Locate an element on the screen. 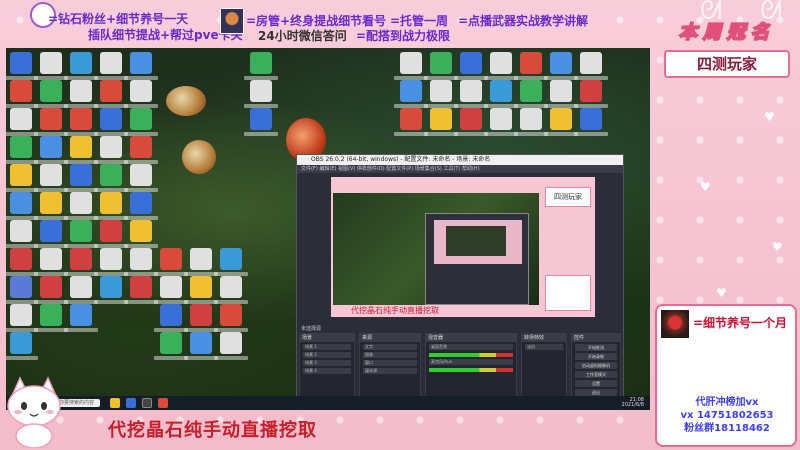 The image size is (800, 450). source-item: 图像 is located at coordinates (390, 355).